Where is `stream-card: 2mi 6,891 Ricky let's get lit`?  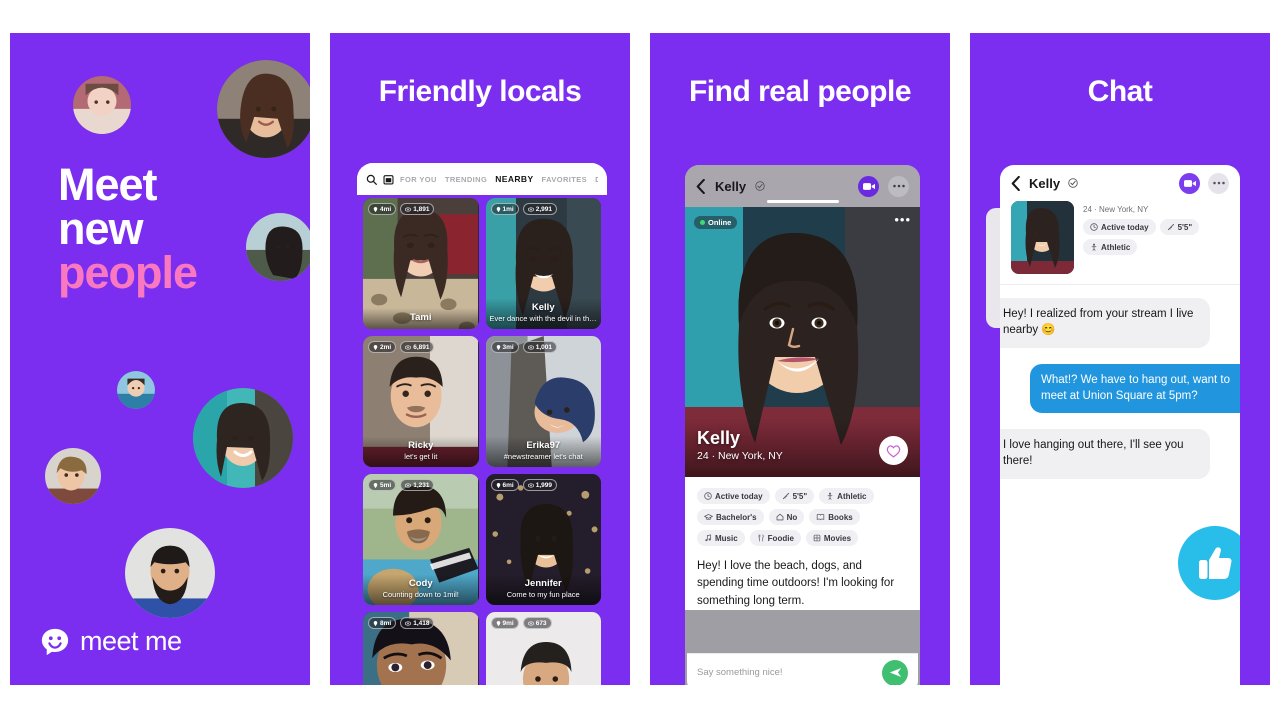 stream-card: 2mi 6,891 Ricky let's get lit is located at coordinates (421, 401).